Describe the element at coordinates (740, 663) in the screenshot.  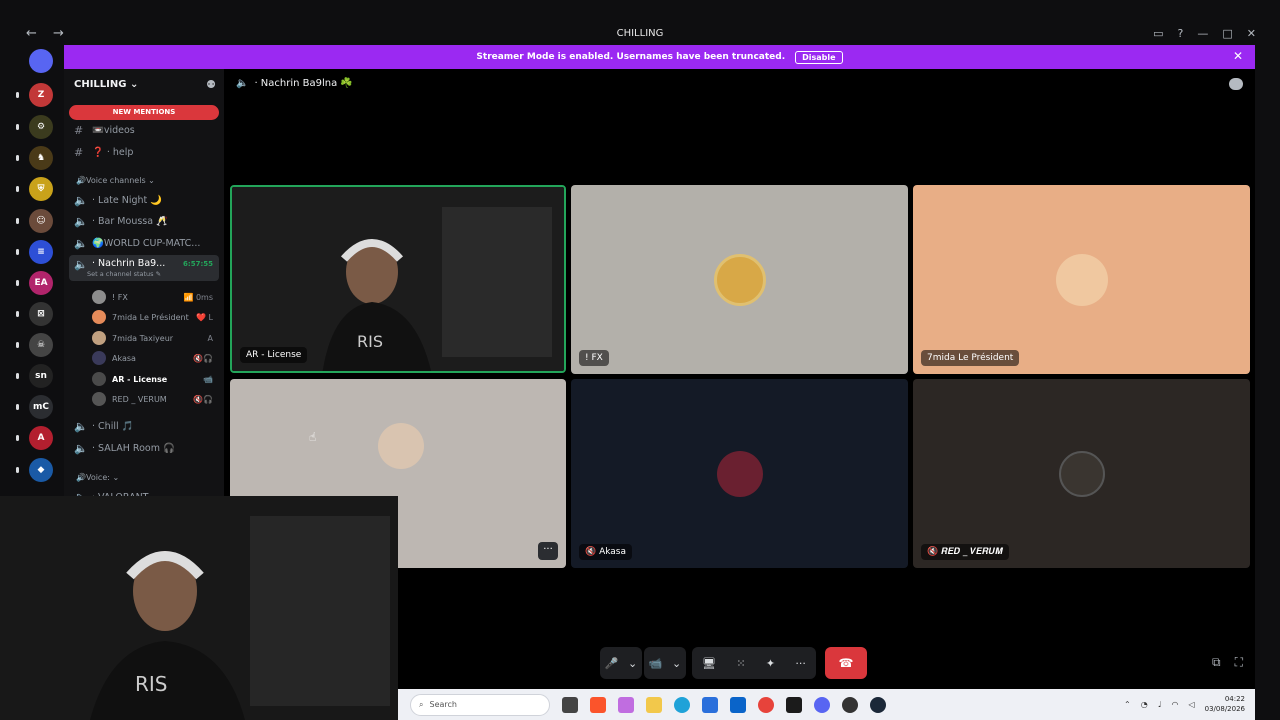
I see `activities-icon: ⁙` at that location.